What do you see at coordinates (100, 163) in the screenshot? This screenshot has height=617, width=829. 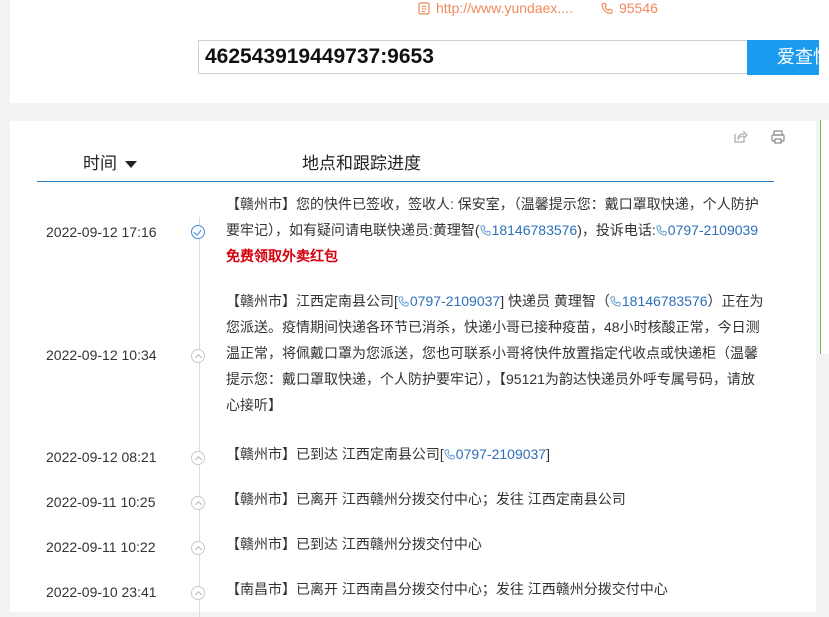 I see `time-header-label: 时间` at bounding box center [100, 163].